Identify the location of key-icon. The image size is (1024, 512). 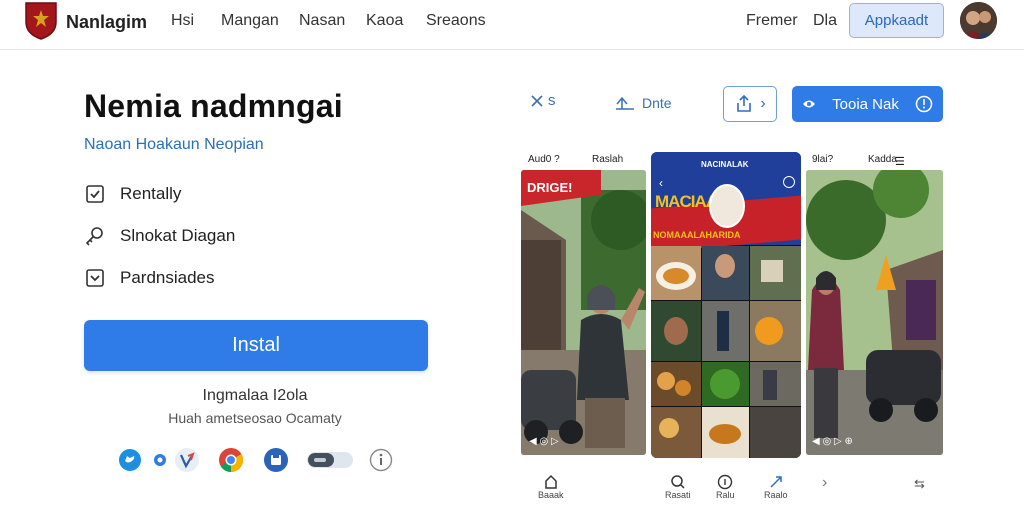
(95, 236).